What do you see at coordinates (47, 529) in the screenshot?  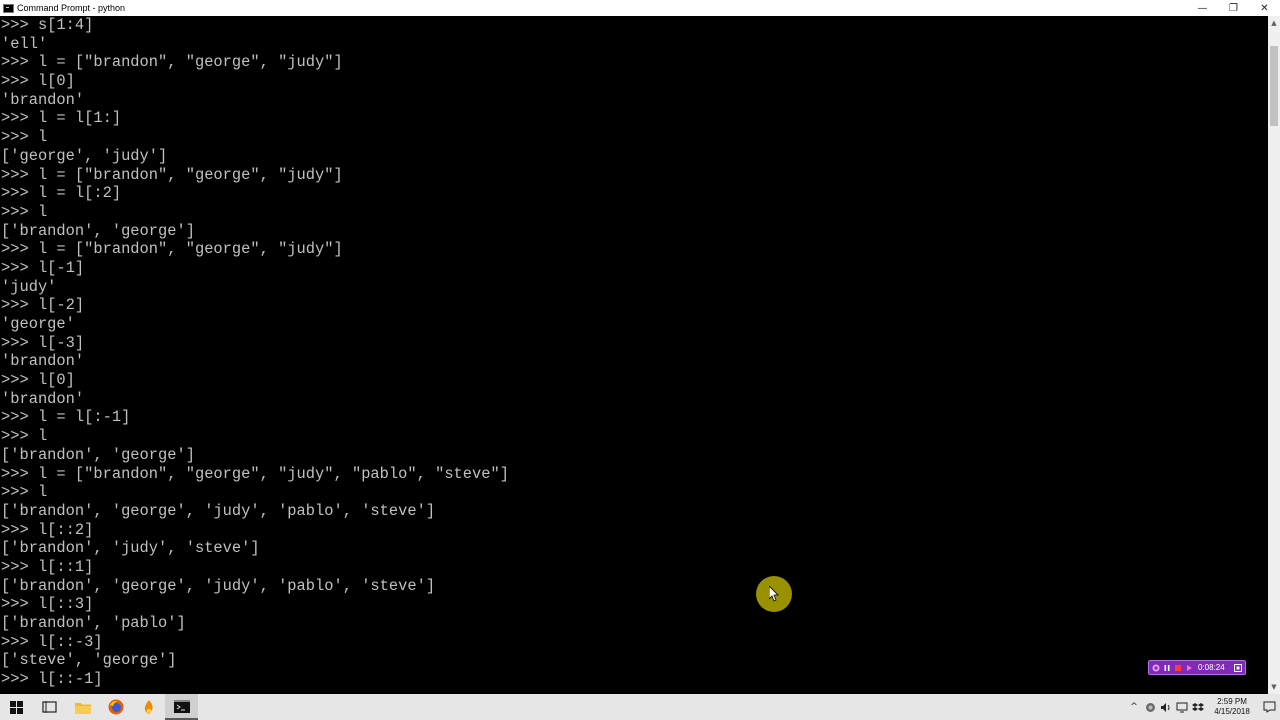 I see `console-line: >>> l[::2]` at bounding box center [47, 529].